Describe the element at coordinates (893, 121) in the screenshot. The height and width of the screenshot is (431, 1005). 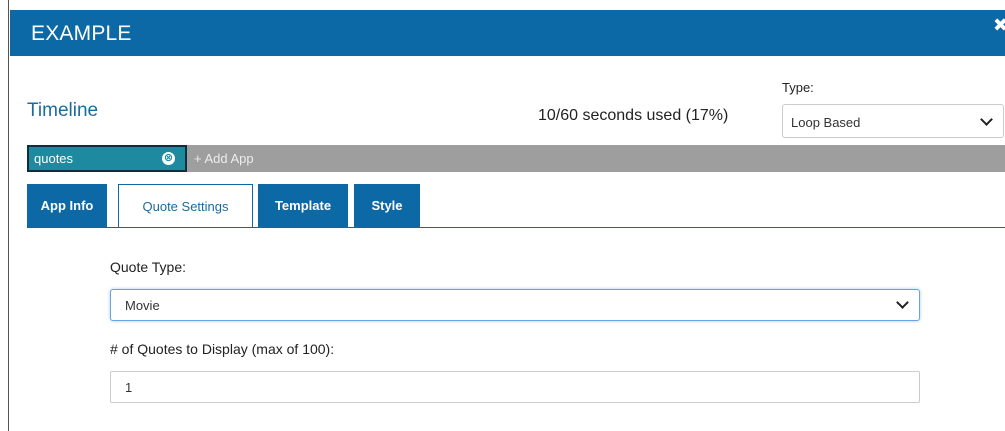
I see `type-select: Loop Based` at that location.